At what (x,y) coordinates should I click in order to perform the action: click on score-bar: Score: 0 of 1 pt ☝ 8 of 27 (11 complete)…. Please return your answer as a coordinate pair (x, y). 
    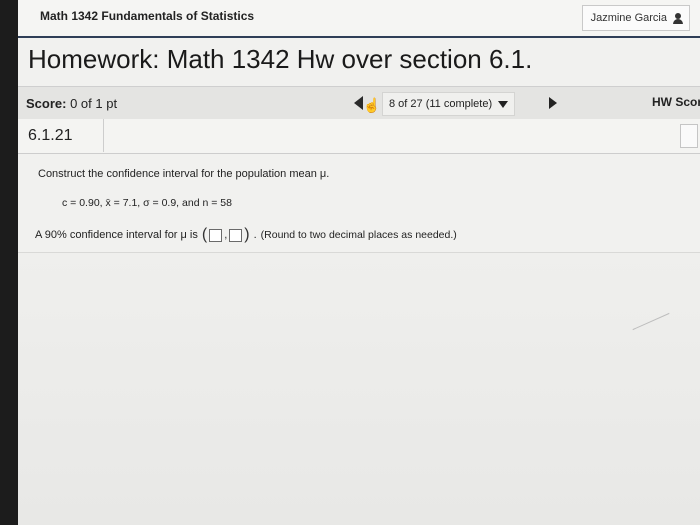
    Looking at the image, I should click on (359, 103).